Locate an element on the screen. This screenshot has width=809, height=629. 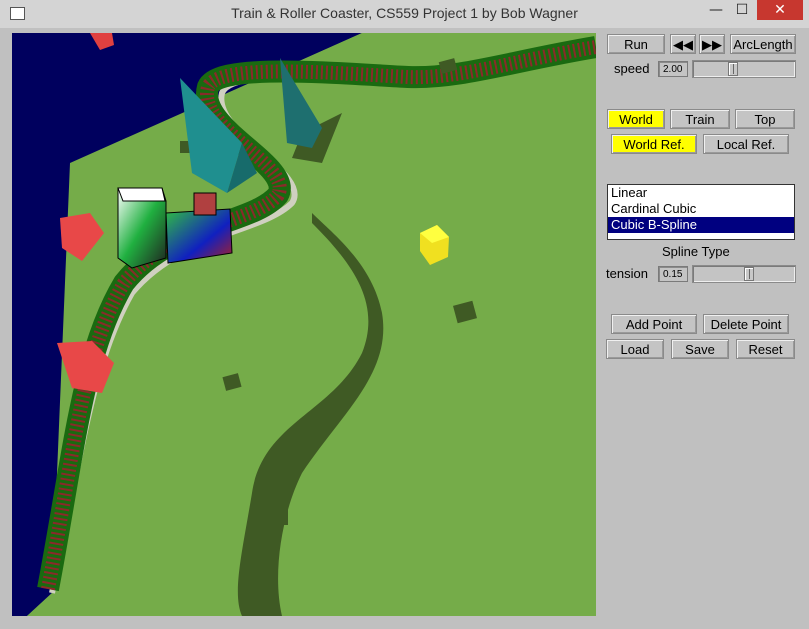
world-ref-button: World Ref. is located at coordinates (654, 144).